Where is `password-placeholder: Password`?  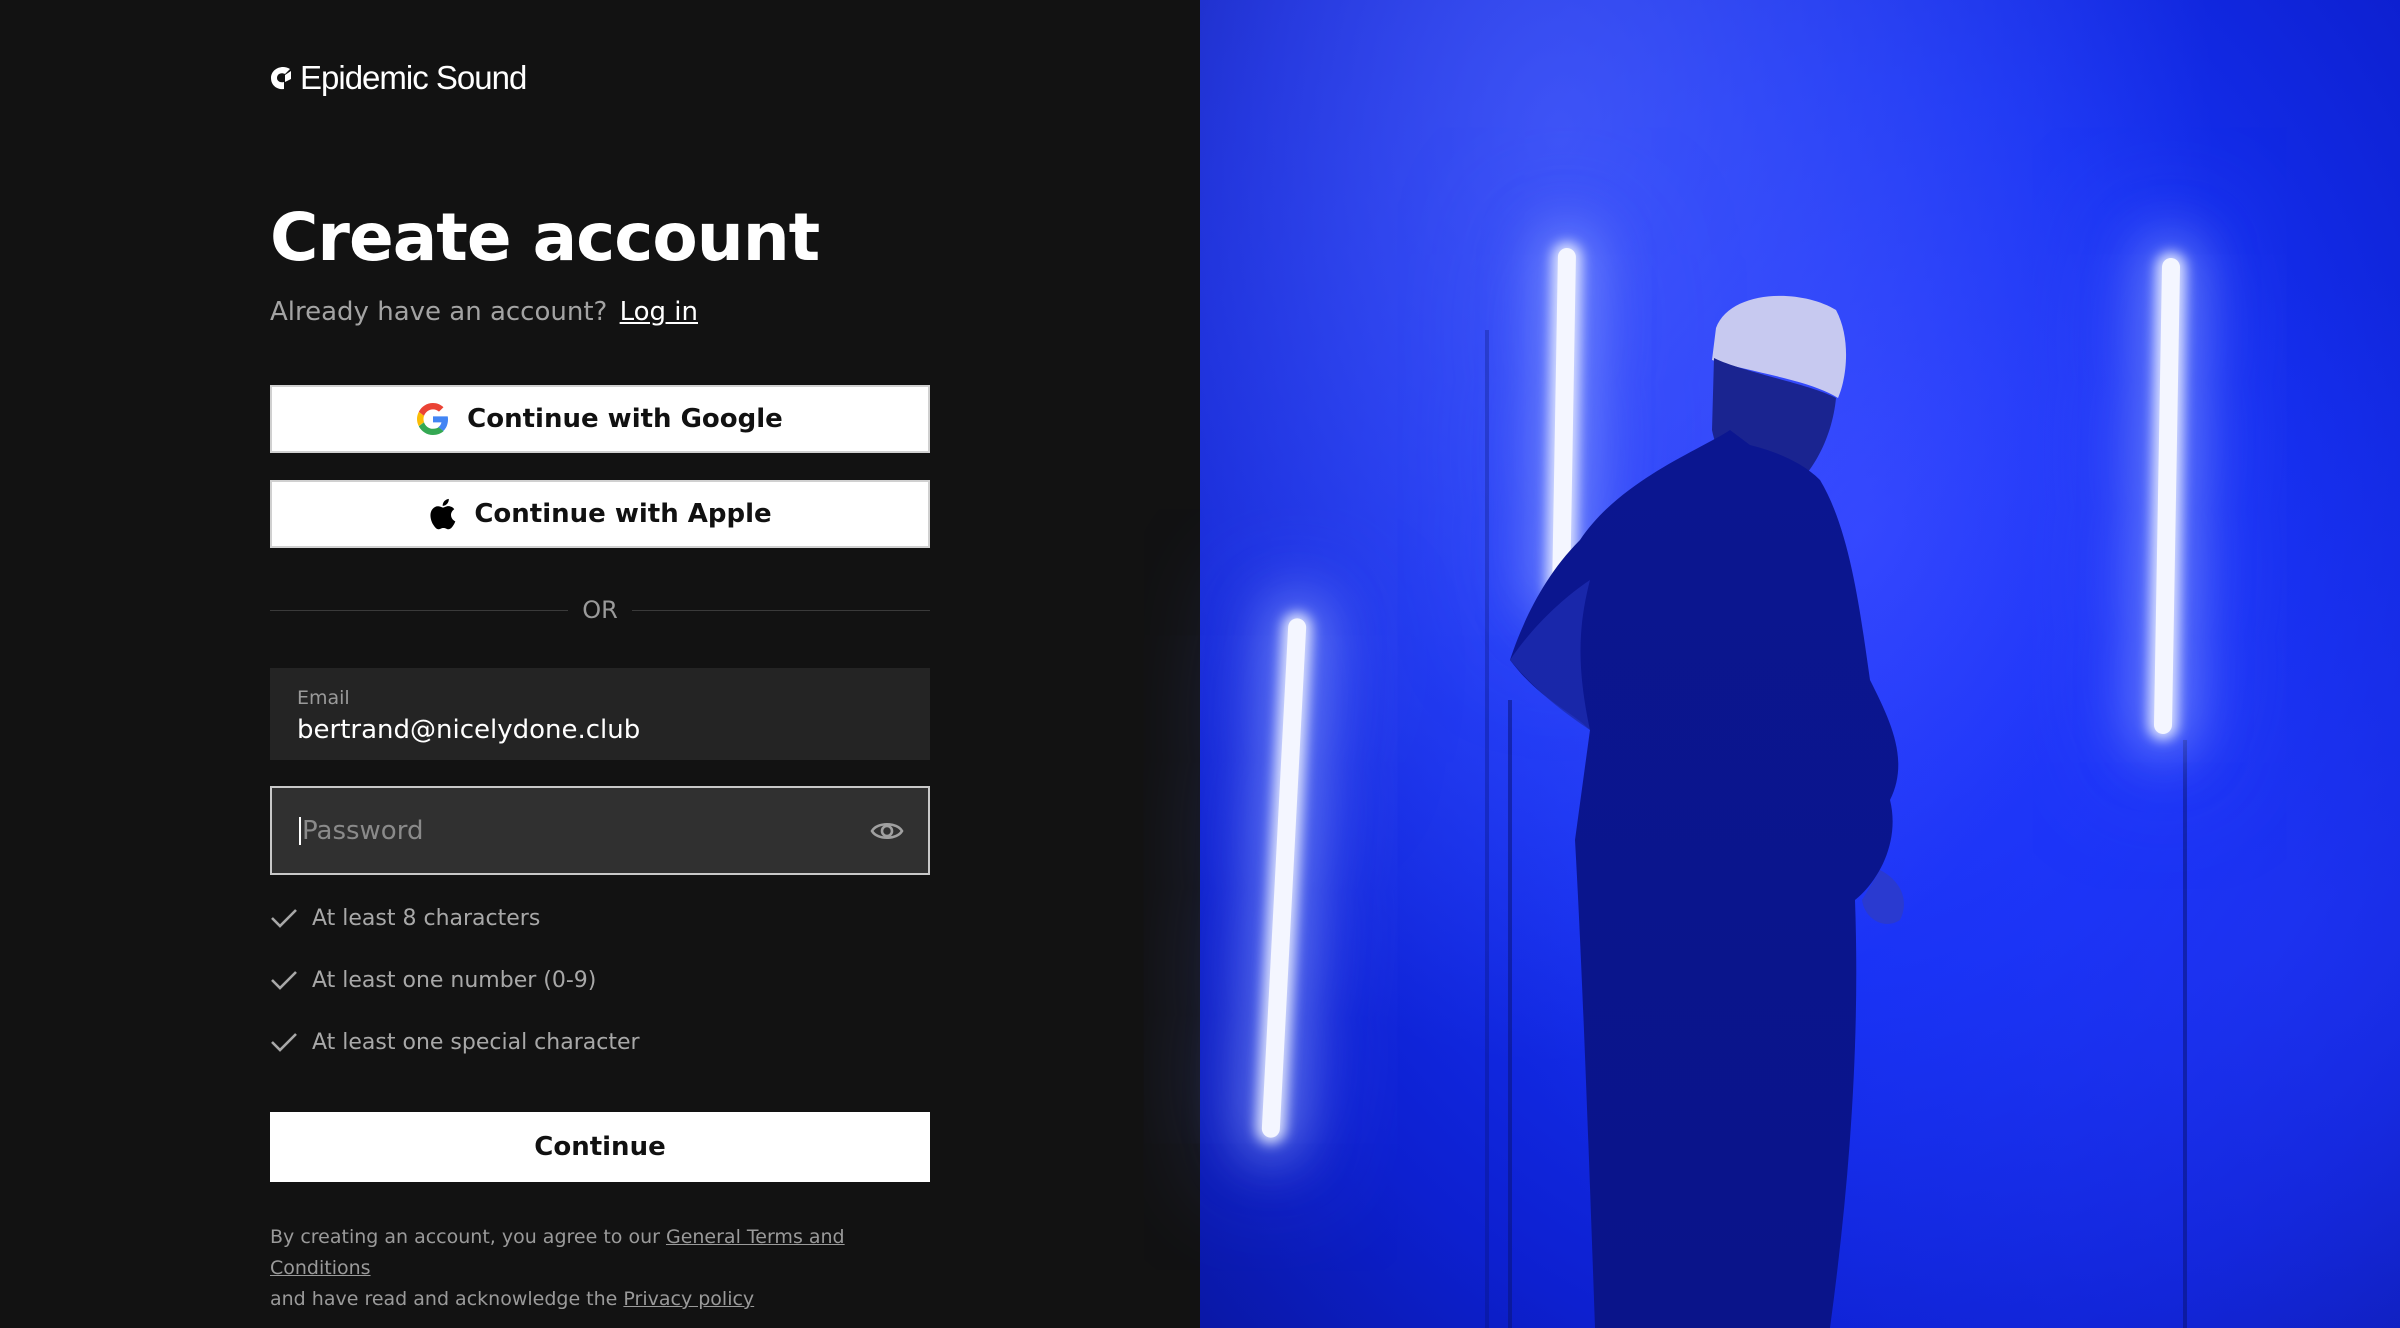
password-placeholder: Password is located at coordinates (586, 831).